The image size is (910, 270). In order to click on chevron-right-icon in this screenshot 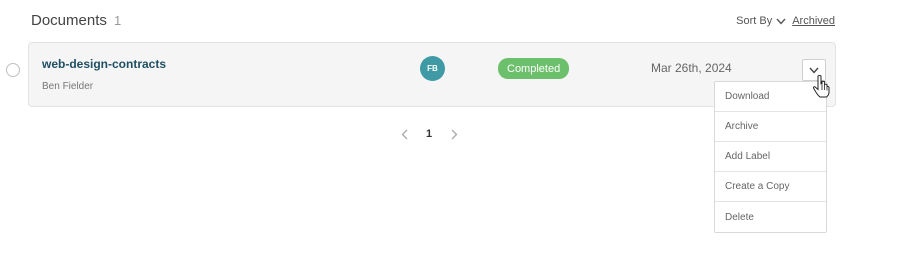, I will do `click(454, 134)`.